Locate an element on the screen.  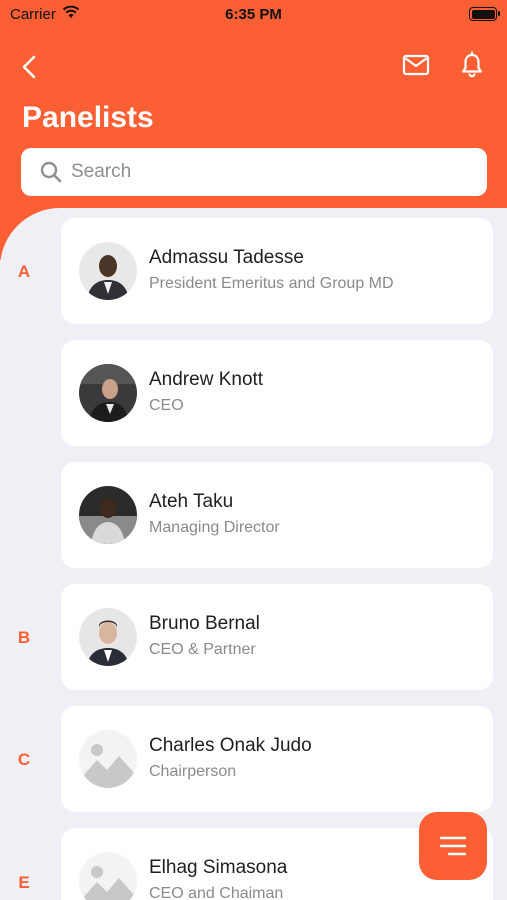
section-letter-a: A is located at coordinates (24, 271).